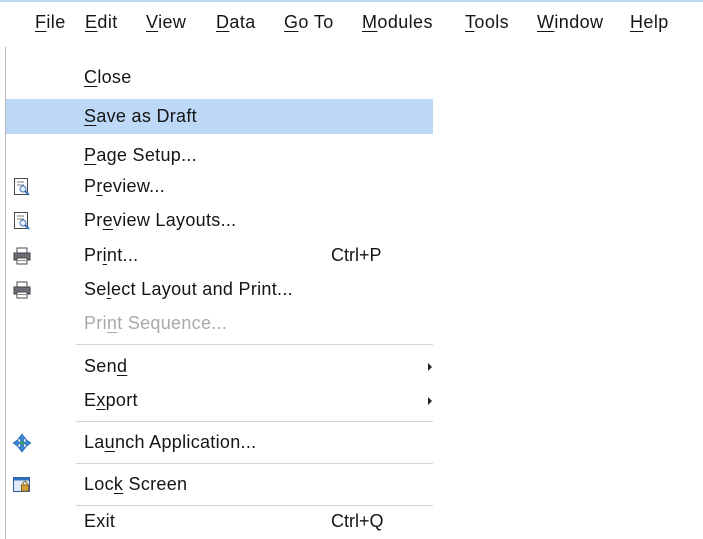 Image resolution: width=703 pixels, height=539 pixels. What do you see at coordinates (90, 155) in the screenshot?
I see `mnemonic-underline: P` at bounding box center [90, 155].